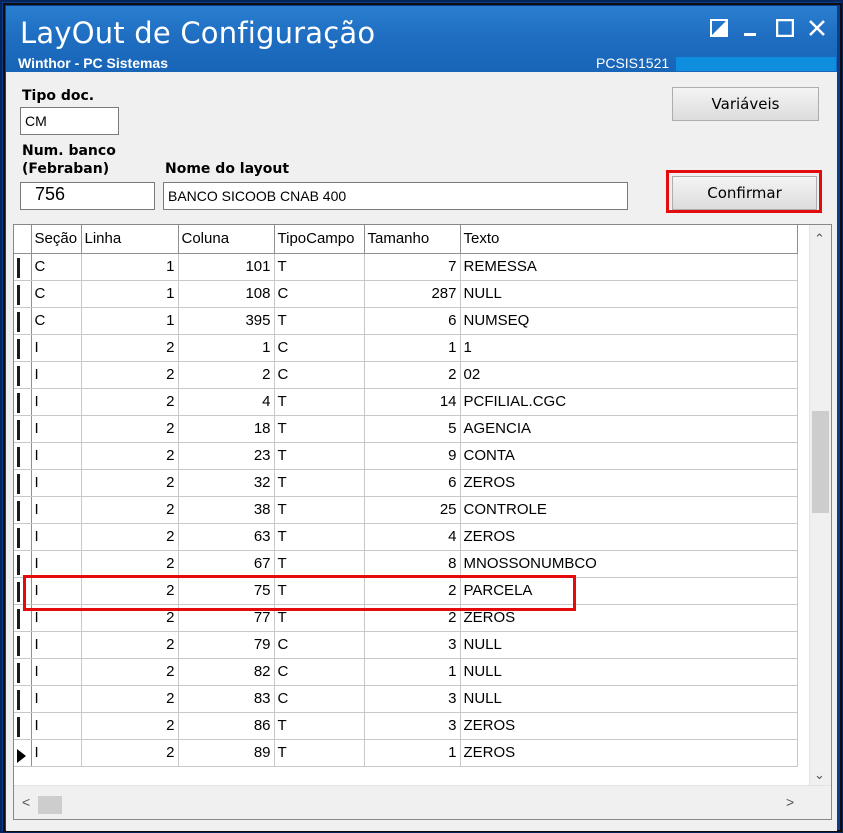  I want to click on table-row: I 2 79 C 3 NULL, so click(406, 645).